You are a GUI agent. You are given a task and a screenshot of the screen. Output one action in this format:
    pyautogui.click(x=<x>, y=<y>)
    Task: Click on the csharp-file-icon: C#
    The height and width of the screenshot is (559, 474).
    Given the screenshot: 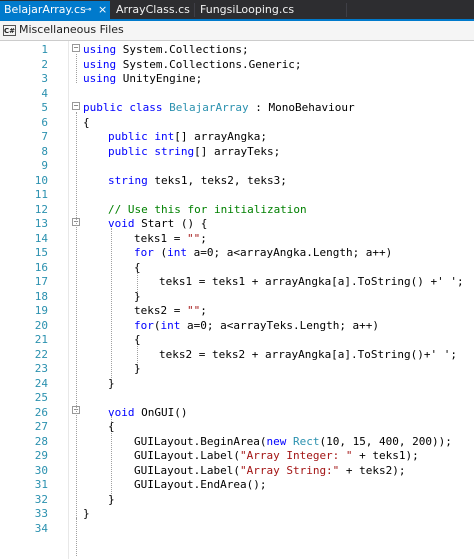 What is the action you would take?
    pyautogui.click(x=9, y=30)
    